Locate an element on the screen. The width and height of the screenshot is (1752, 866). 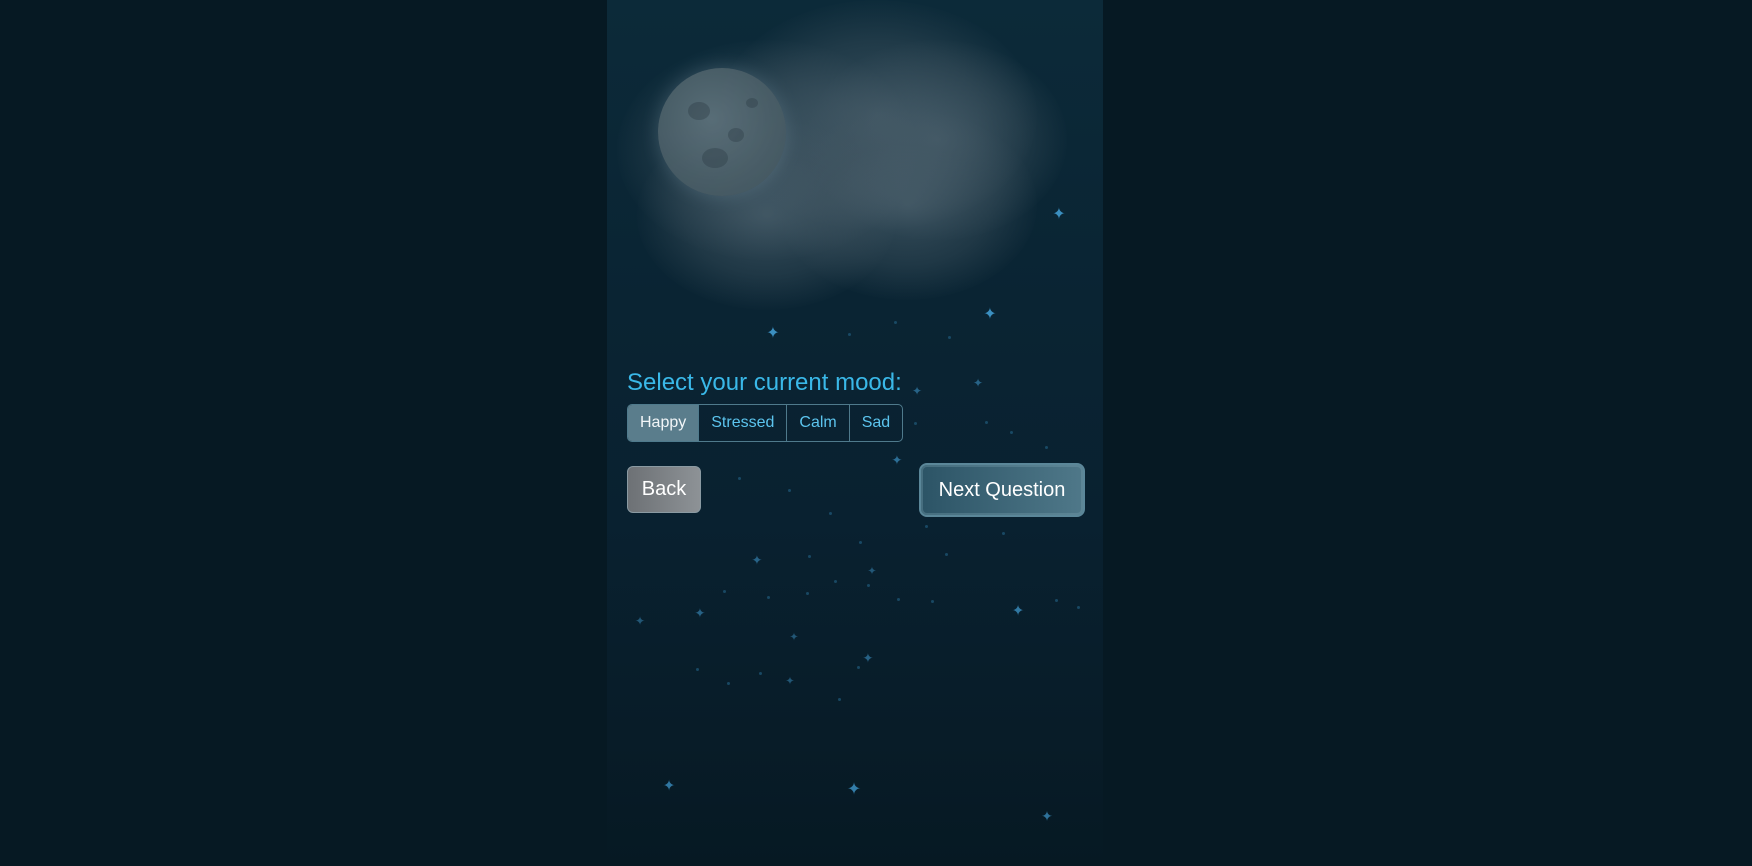
mood-option-happy: Happy is located at coordinates (664, 423).